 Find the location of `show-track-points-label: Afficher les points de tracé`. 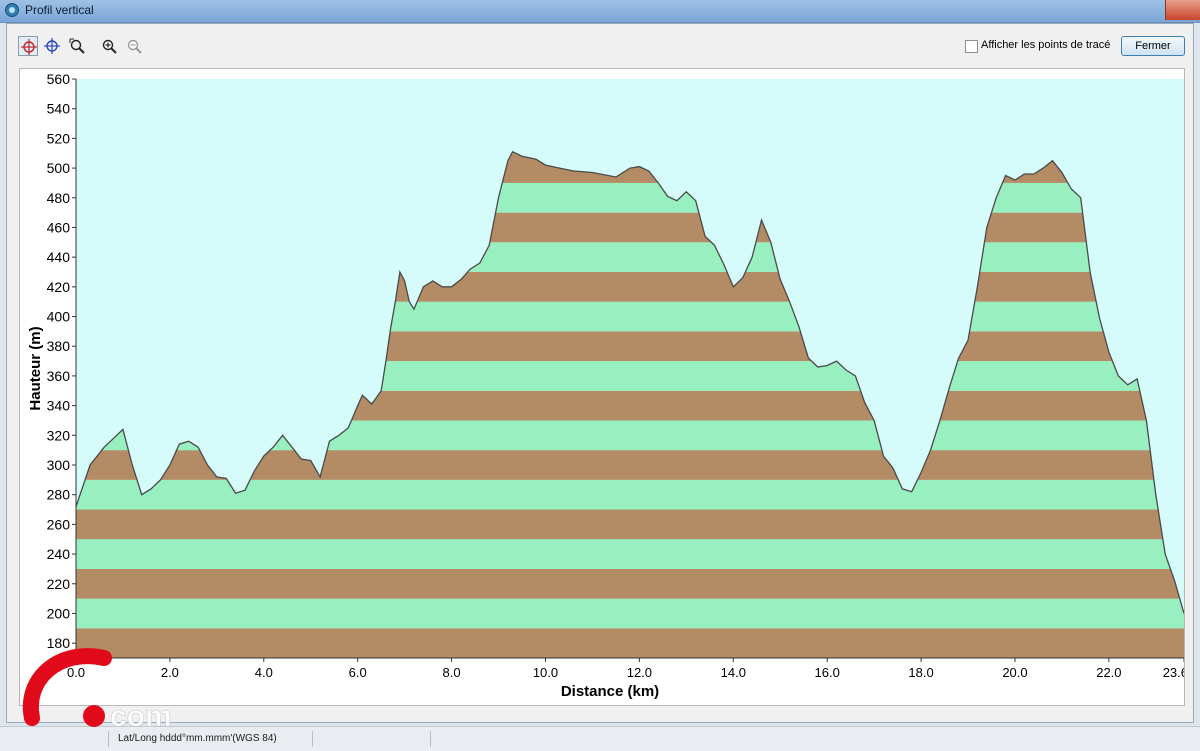

show-track-points-label: Afficher les points de tracé is located at coordinates (1046, 45).